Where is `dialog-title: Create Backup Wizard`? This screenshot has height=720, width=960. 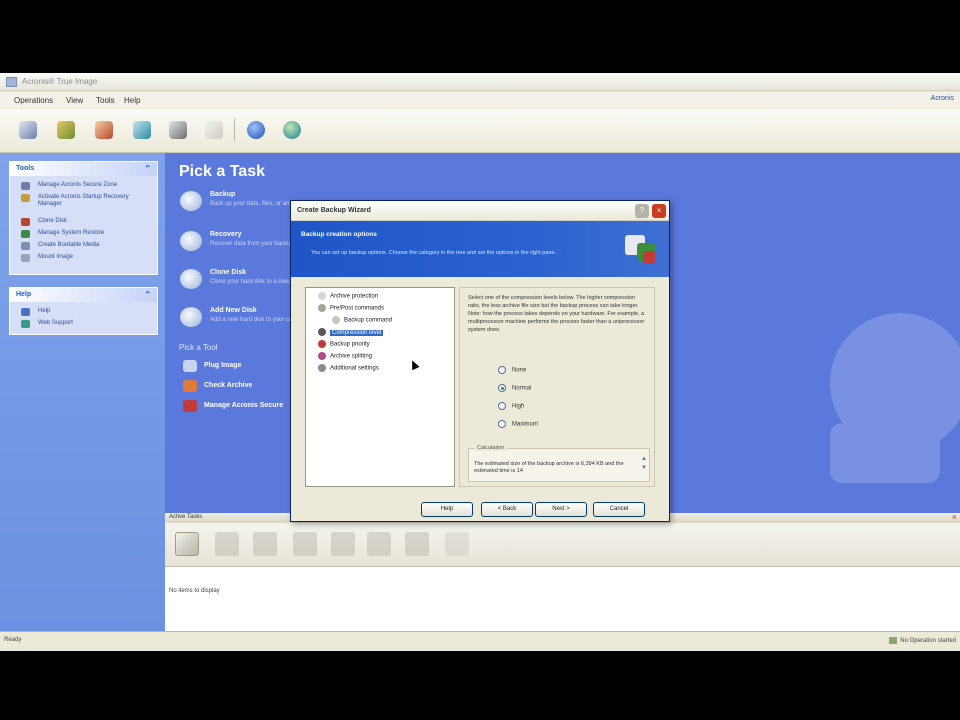 dialog-title: Create Backup Wizard is located at coordinates (334, 210).